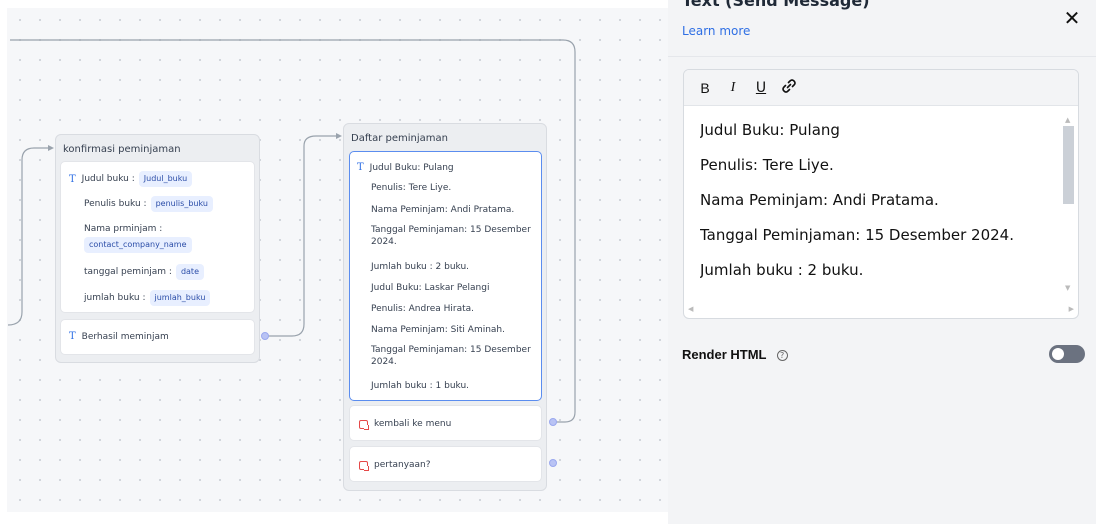  I want to click on help-icon: ?, so click(782, 355).